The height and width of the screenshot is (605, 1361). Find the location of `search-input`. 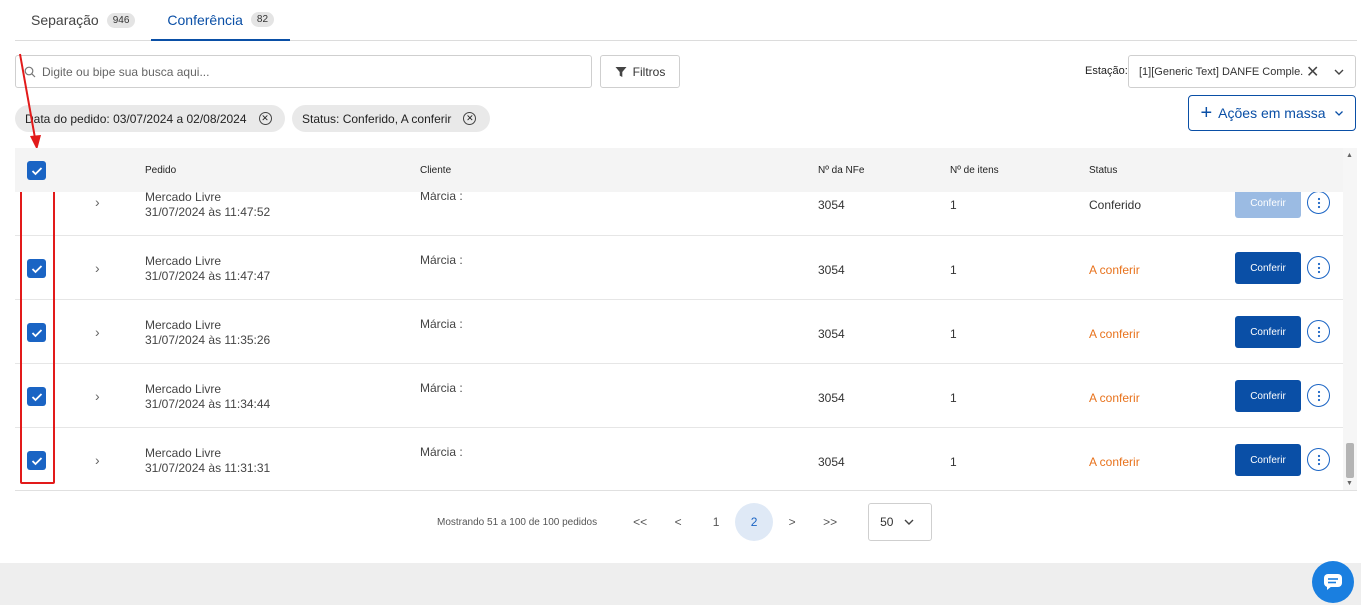

search-input is located at coordinates (302, 71).